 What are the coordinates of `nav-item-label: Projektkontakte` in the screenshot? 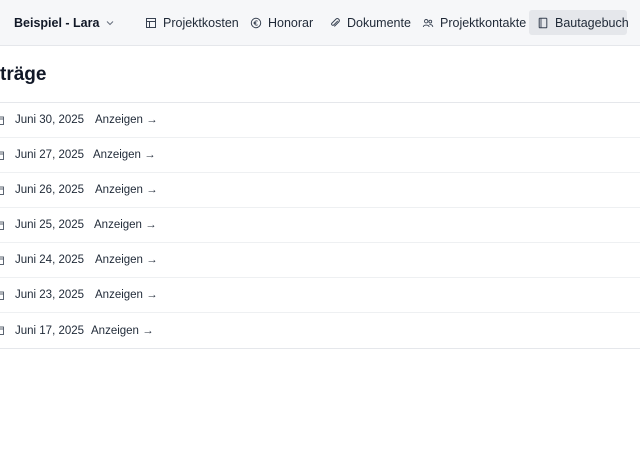 It's located at (483, 22).